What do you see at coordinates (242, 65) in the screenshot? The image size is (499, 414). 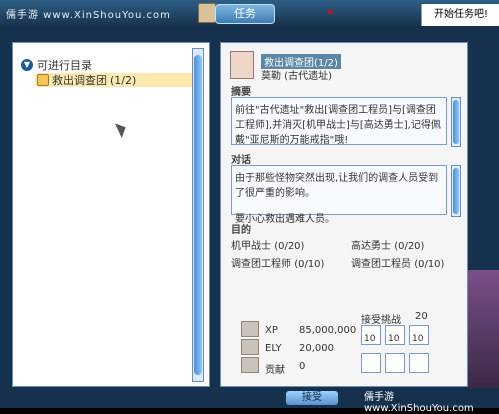 I see `npc-portrait` at bounding box center [242, 65].